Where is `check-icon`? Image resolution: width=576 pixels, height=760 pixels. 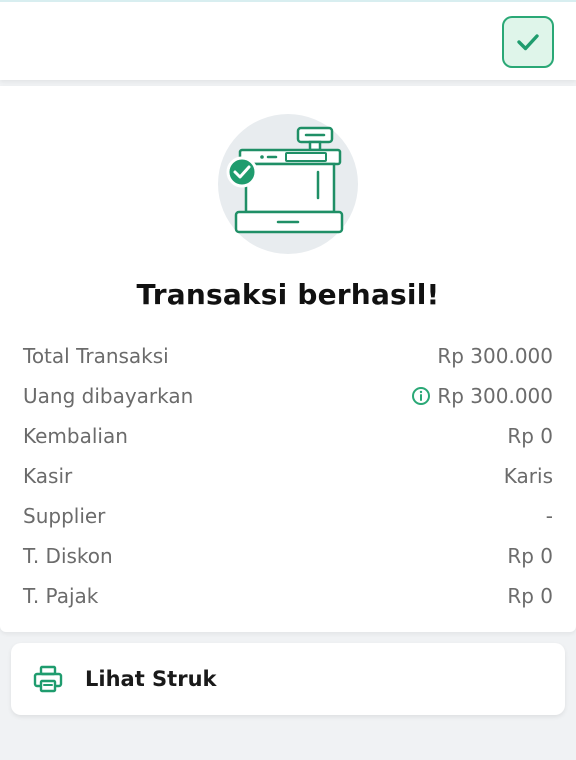 check-icon is located at coordinates (528, 42).